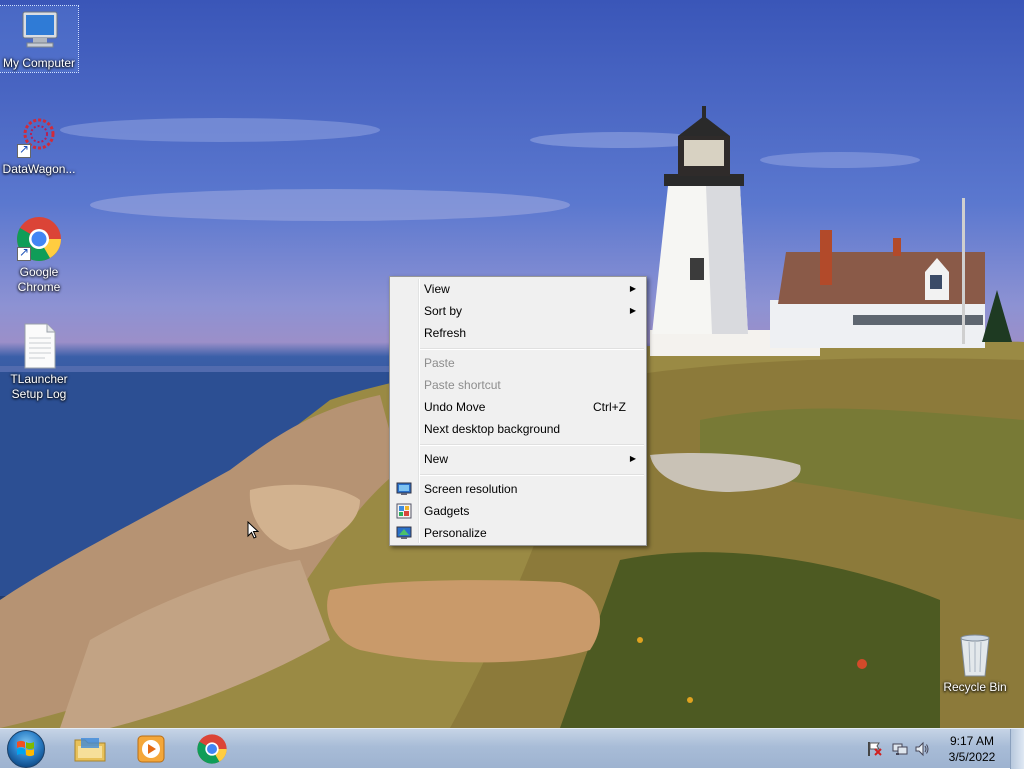 The image size is (1024, 769). I want to click on menu-item-new: New ▶, so click(518, 459).